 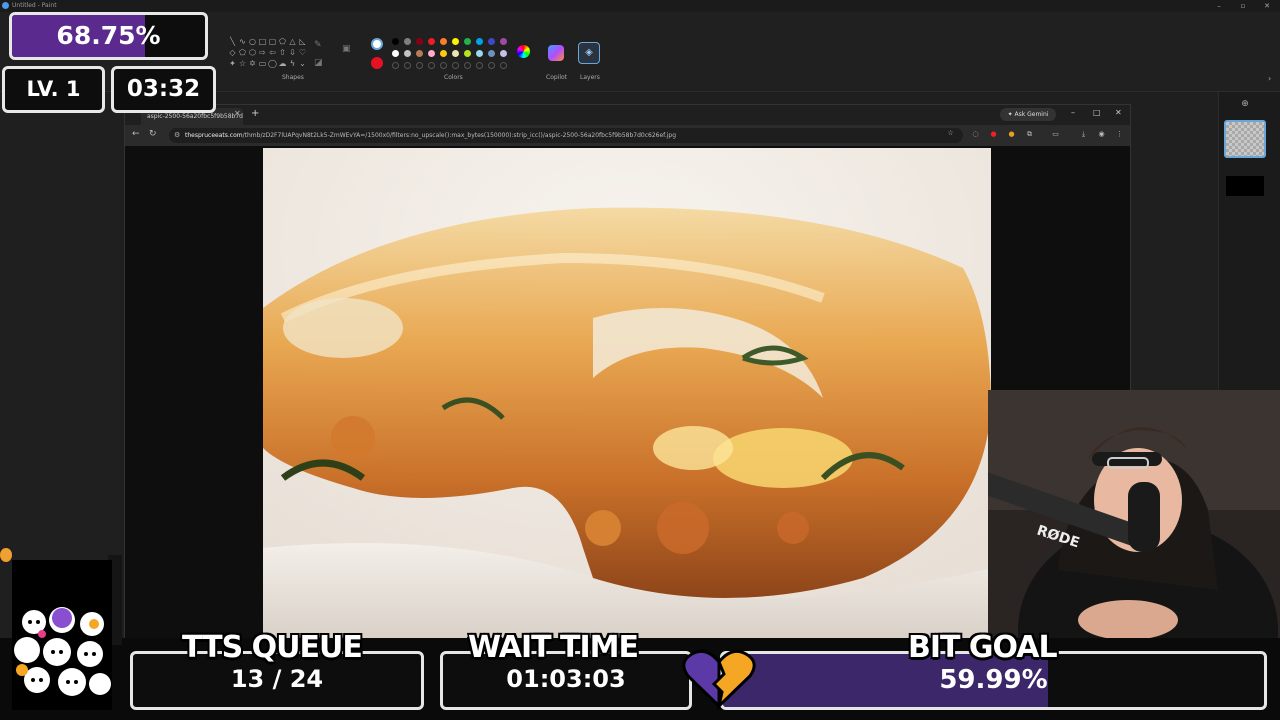 I want to click on yellow-swatch, so click(x=455, y=41).